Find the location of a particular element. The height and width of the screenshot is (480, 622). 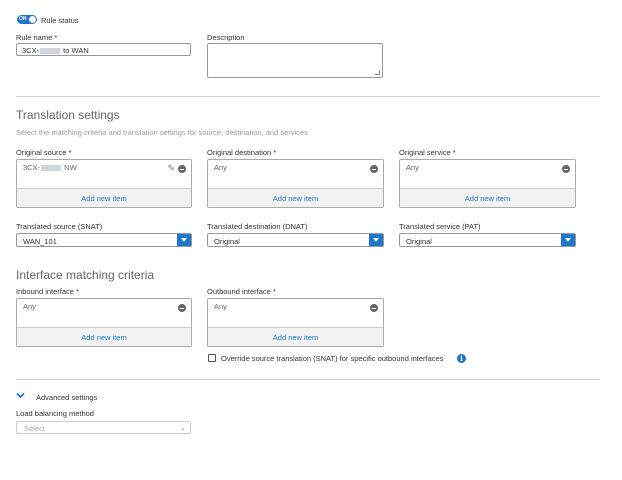

translated-service-select: Original is located at coordinates (487, 240).